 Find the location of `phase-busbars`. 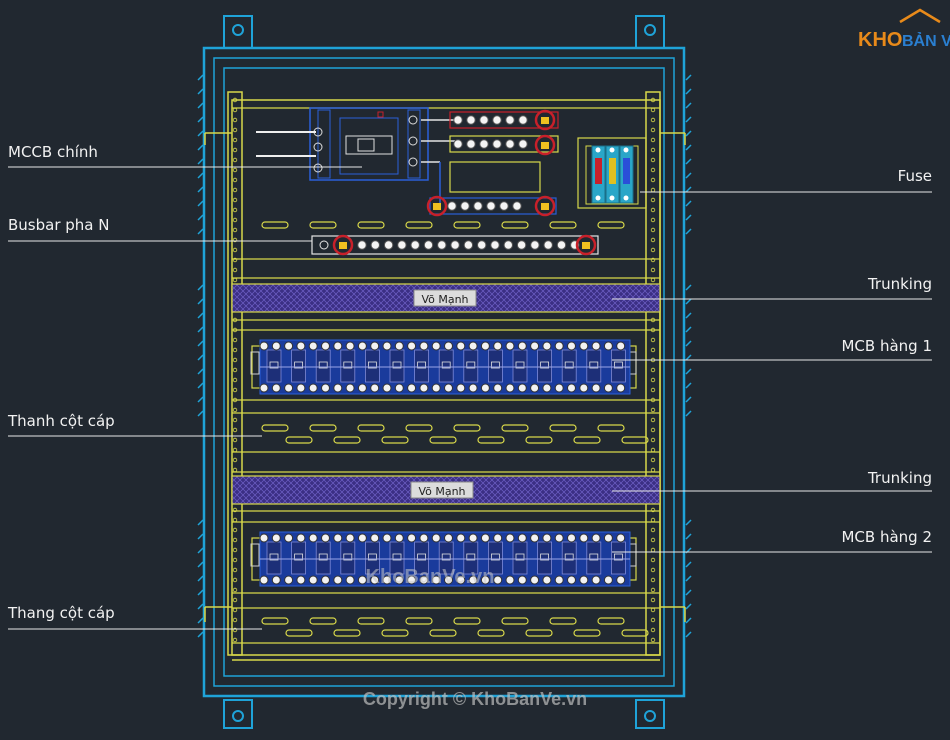

phase-busbars is located at coordinates (492, 163).